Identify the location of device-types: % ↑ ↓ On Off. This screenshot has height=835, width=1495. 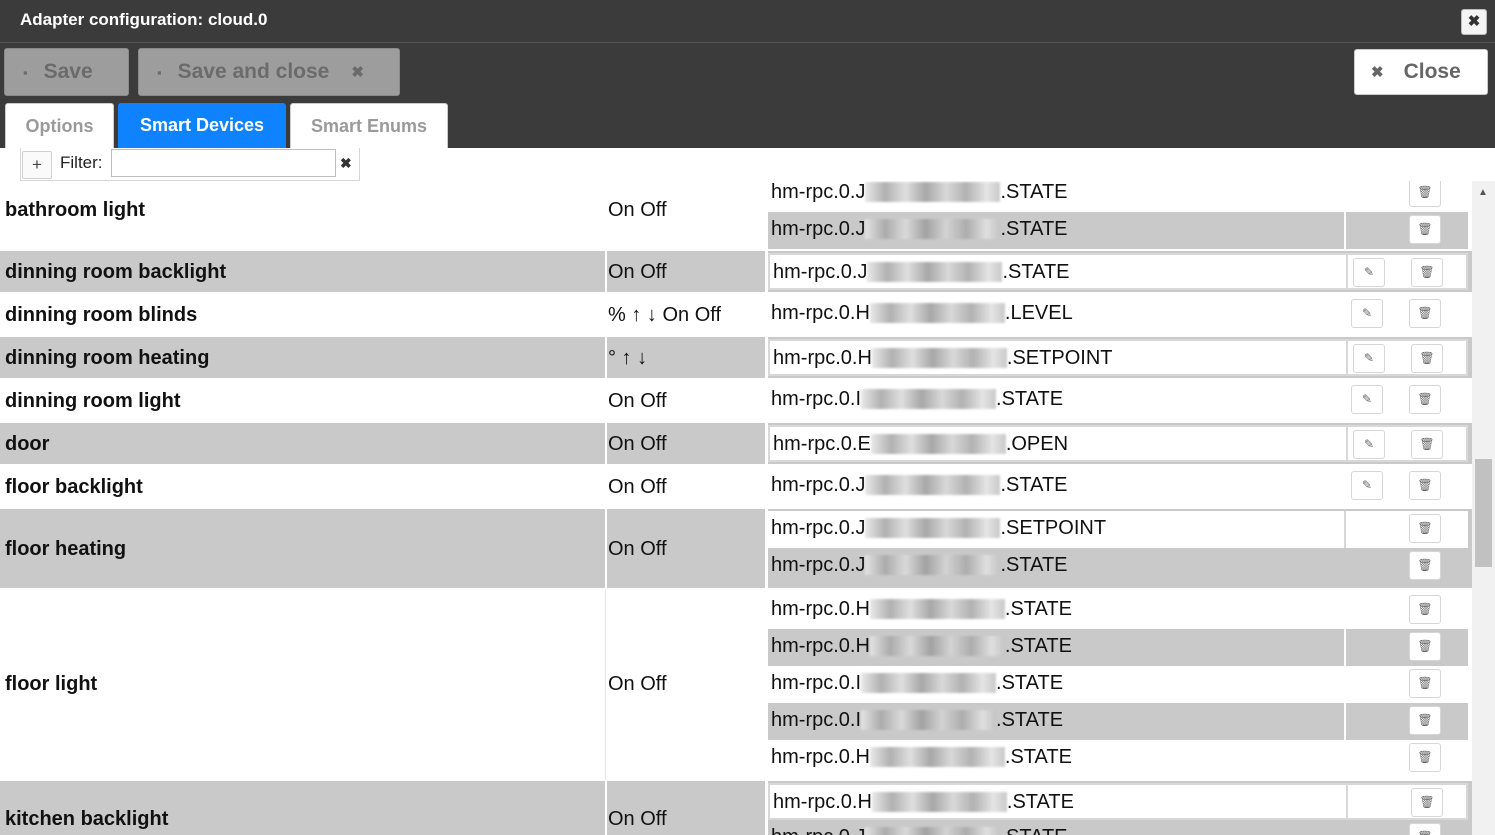
(664, 315).